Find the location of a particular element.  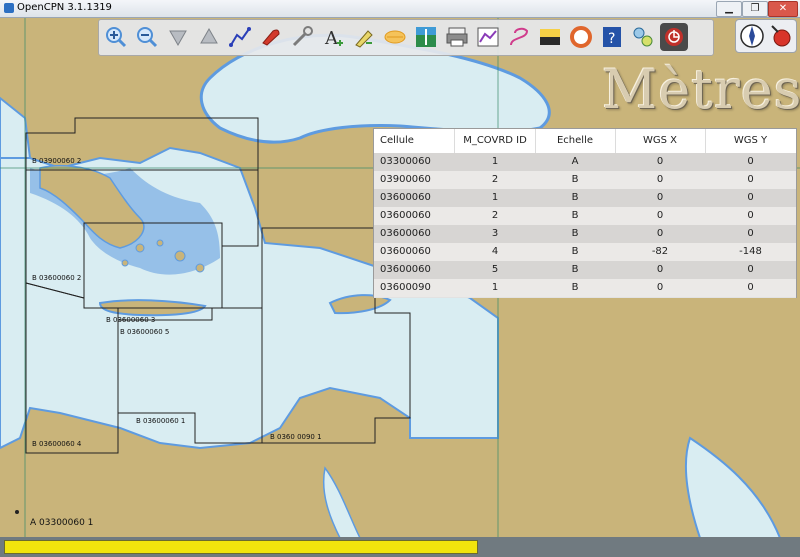

chart-footer-label: A 03300060 1 is located at coordinates (62, 523).